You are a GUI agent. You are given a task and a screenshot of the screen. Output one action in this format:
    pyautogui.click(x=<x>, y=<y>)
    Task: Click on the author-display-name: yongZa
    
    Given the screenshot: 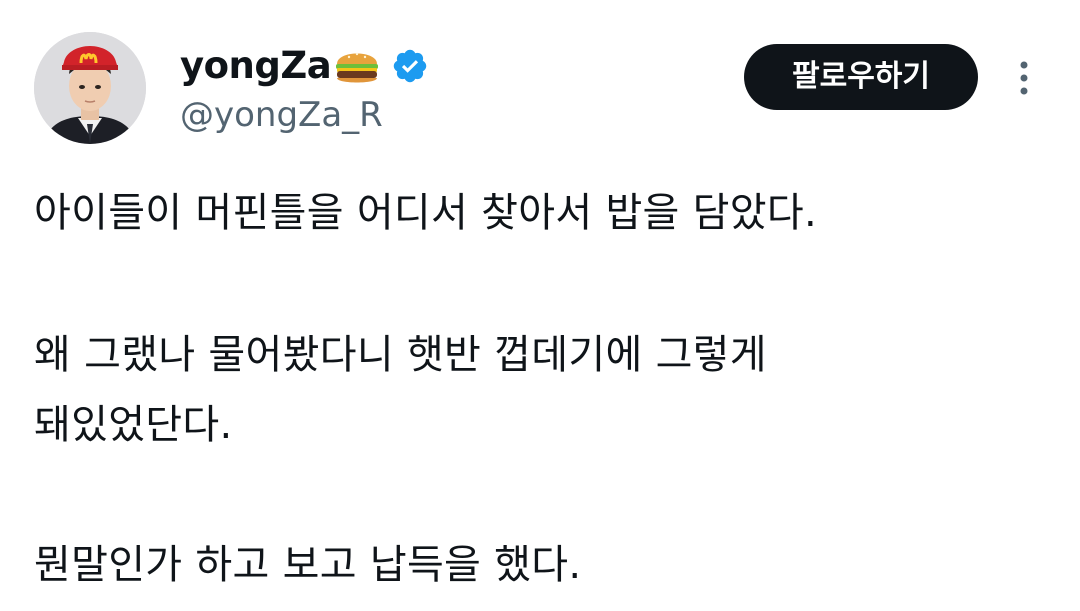 What is the action you would take?
    pyautogui.click(x=256, y=66)
    